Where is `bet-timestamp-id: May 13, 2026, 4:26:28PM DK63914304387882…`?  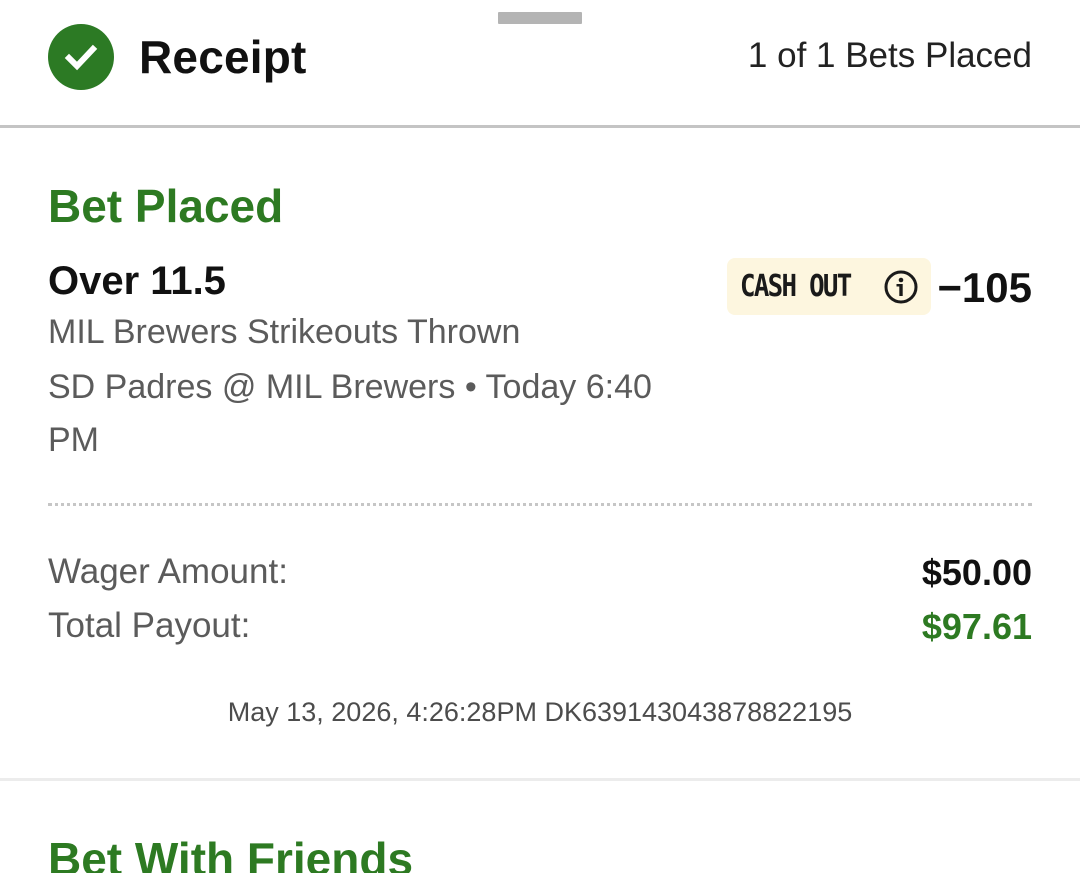
bet-timestamp-id: May 13, 2026, 4:26:28PM DK63914304387882… is located at coordinates (540, 712).